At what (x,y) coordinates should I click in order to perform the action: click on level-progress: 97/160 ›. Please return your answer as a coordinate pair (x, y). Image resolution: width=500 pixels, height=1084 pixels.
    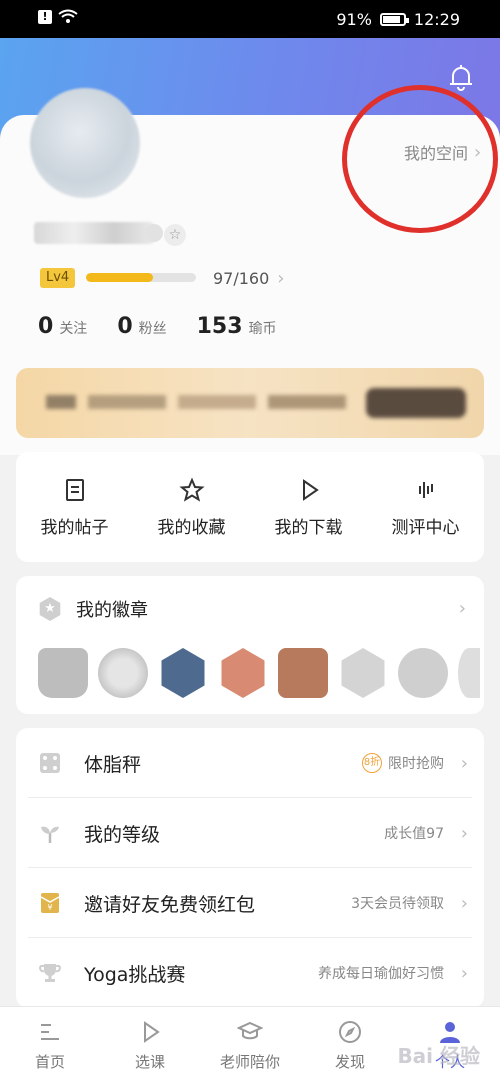
    Looking at the image, I should click on (249, 278).